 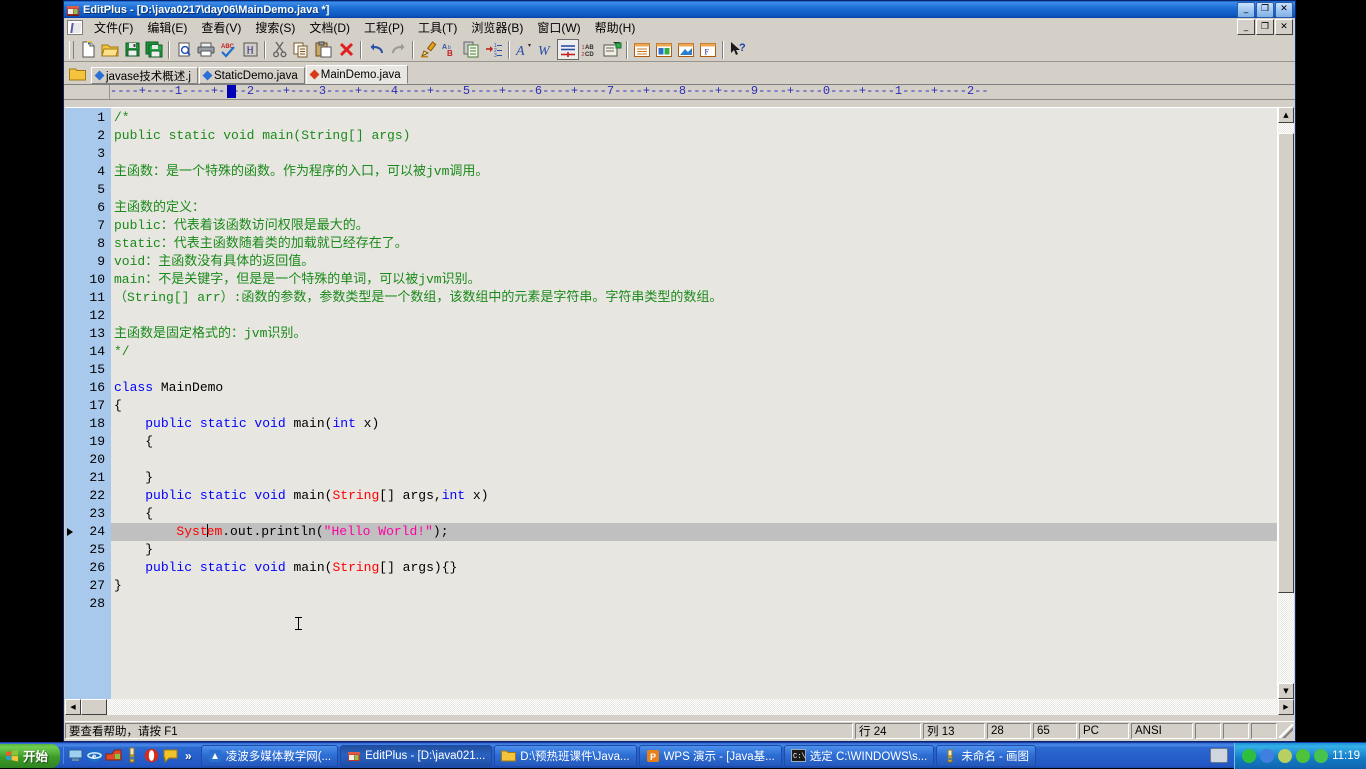 What do you see at coordinates (1321, 755) in the screenshot?
I see `update-icon` at bounding box center [1321, 755].